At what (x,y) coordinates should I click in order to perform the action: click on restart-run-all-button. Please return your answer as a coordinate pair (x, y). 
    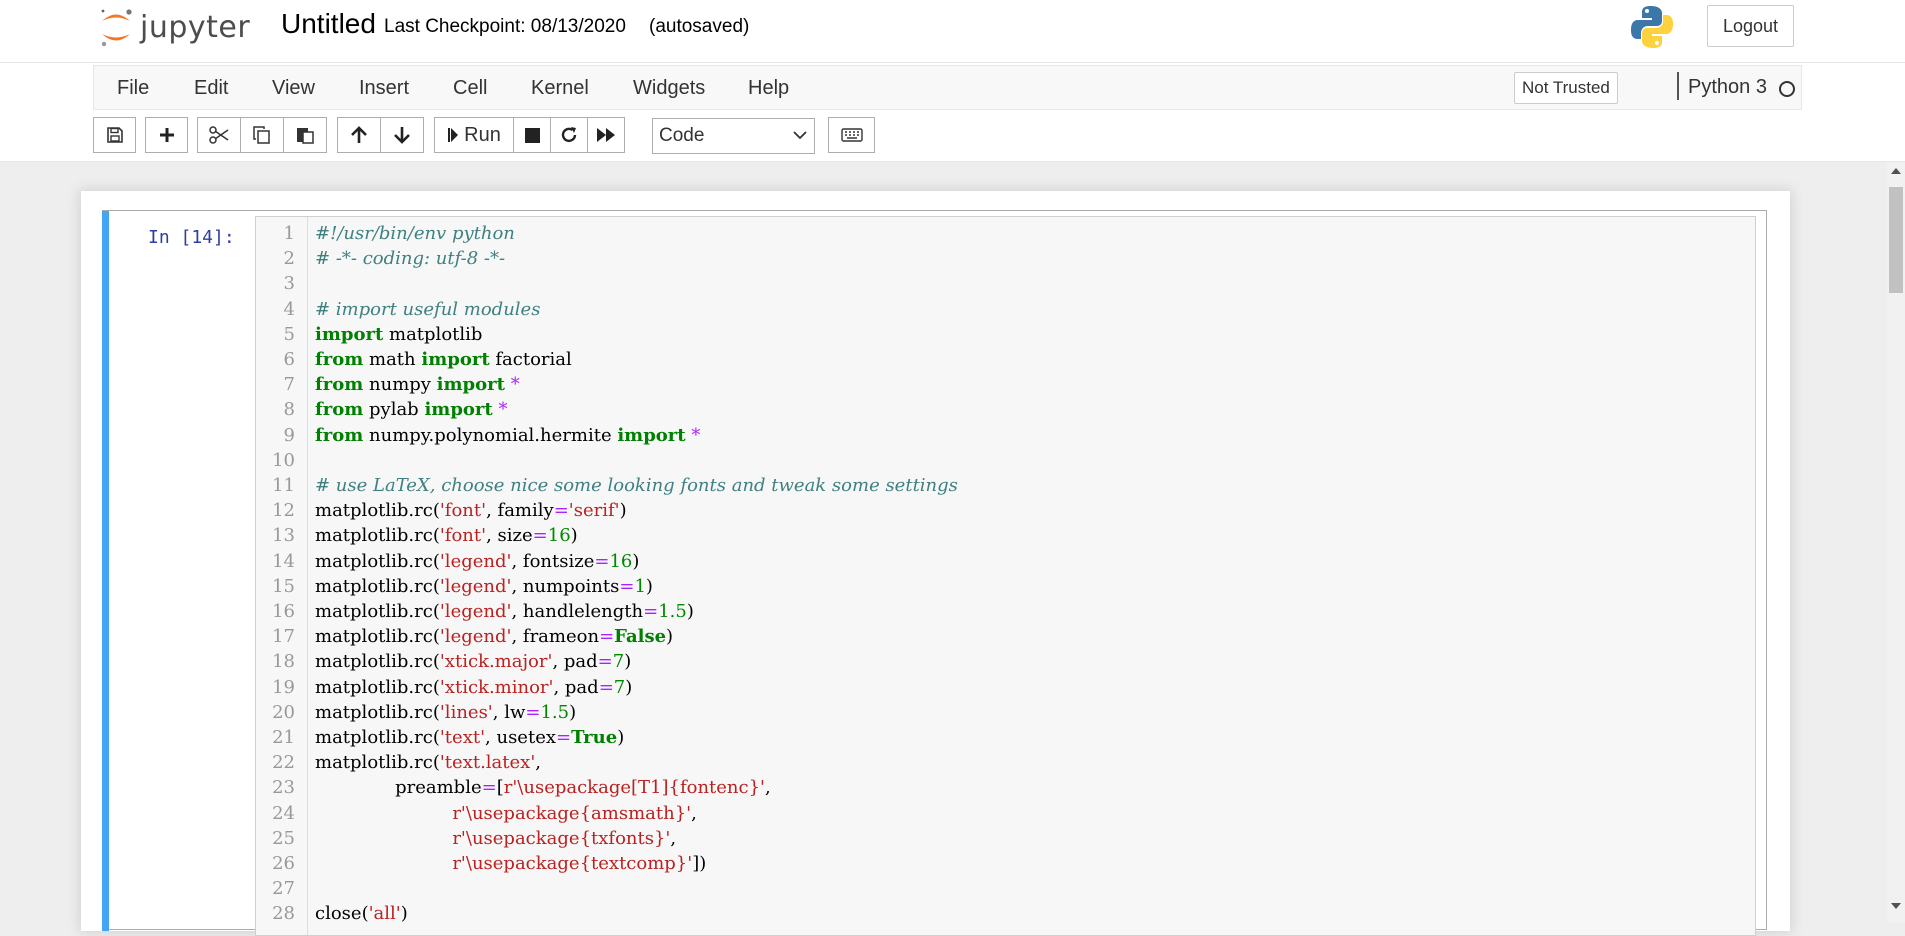
    Looking at the image, I should click on (606, 135).